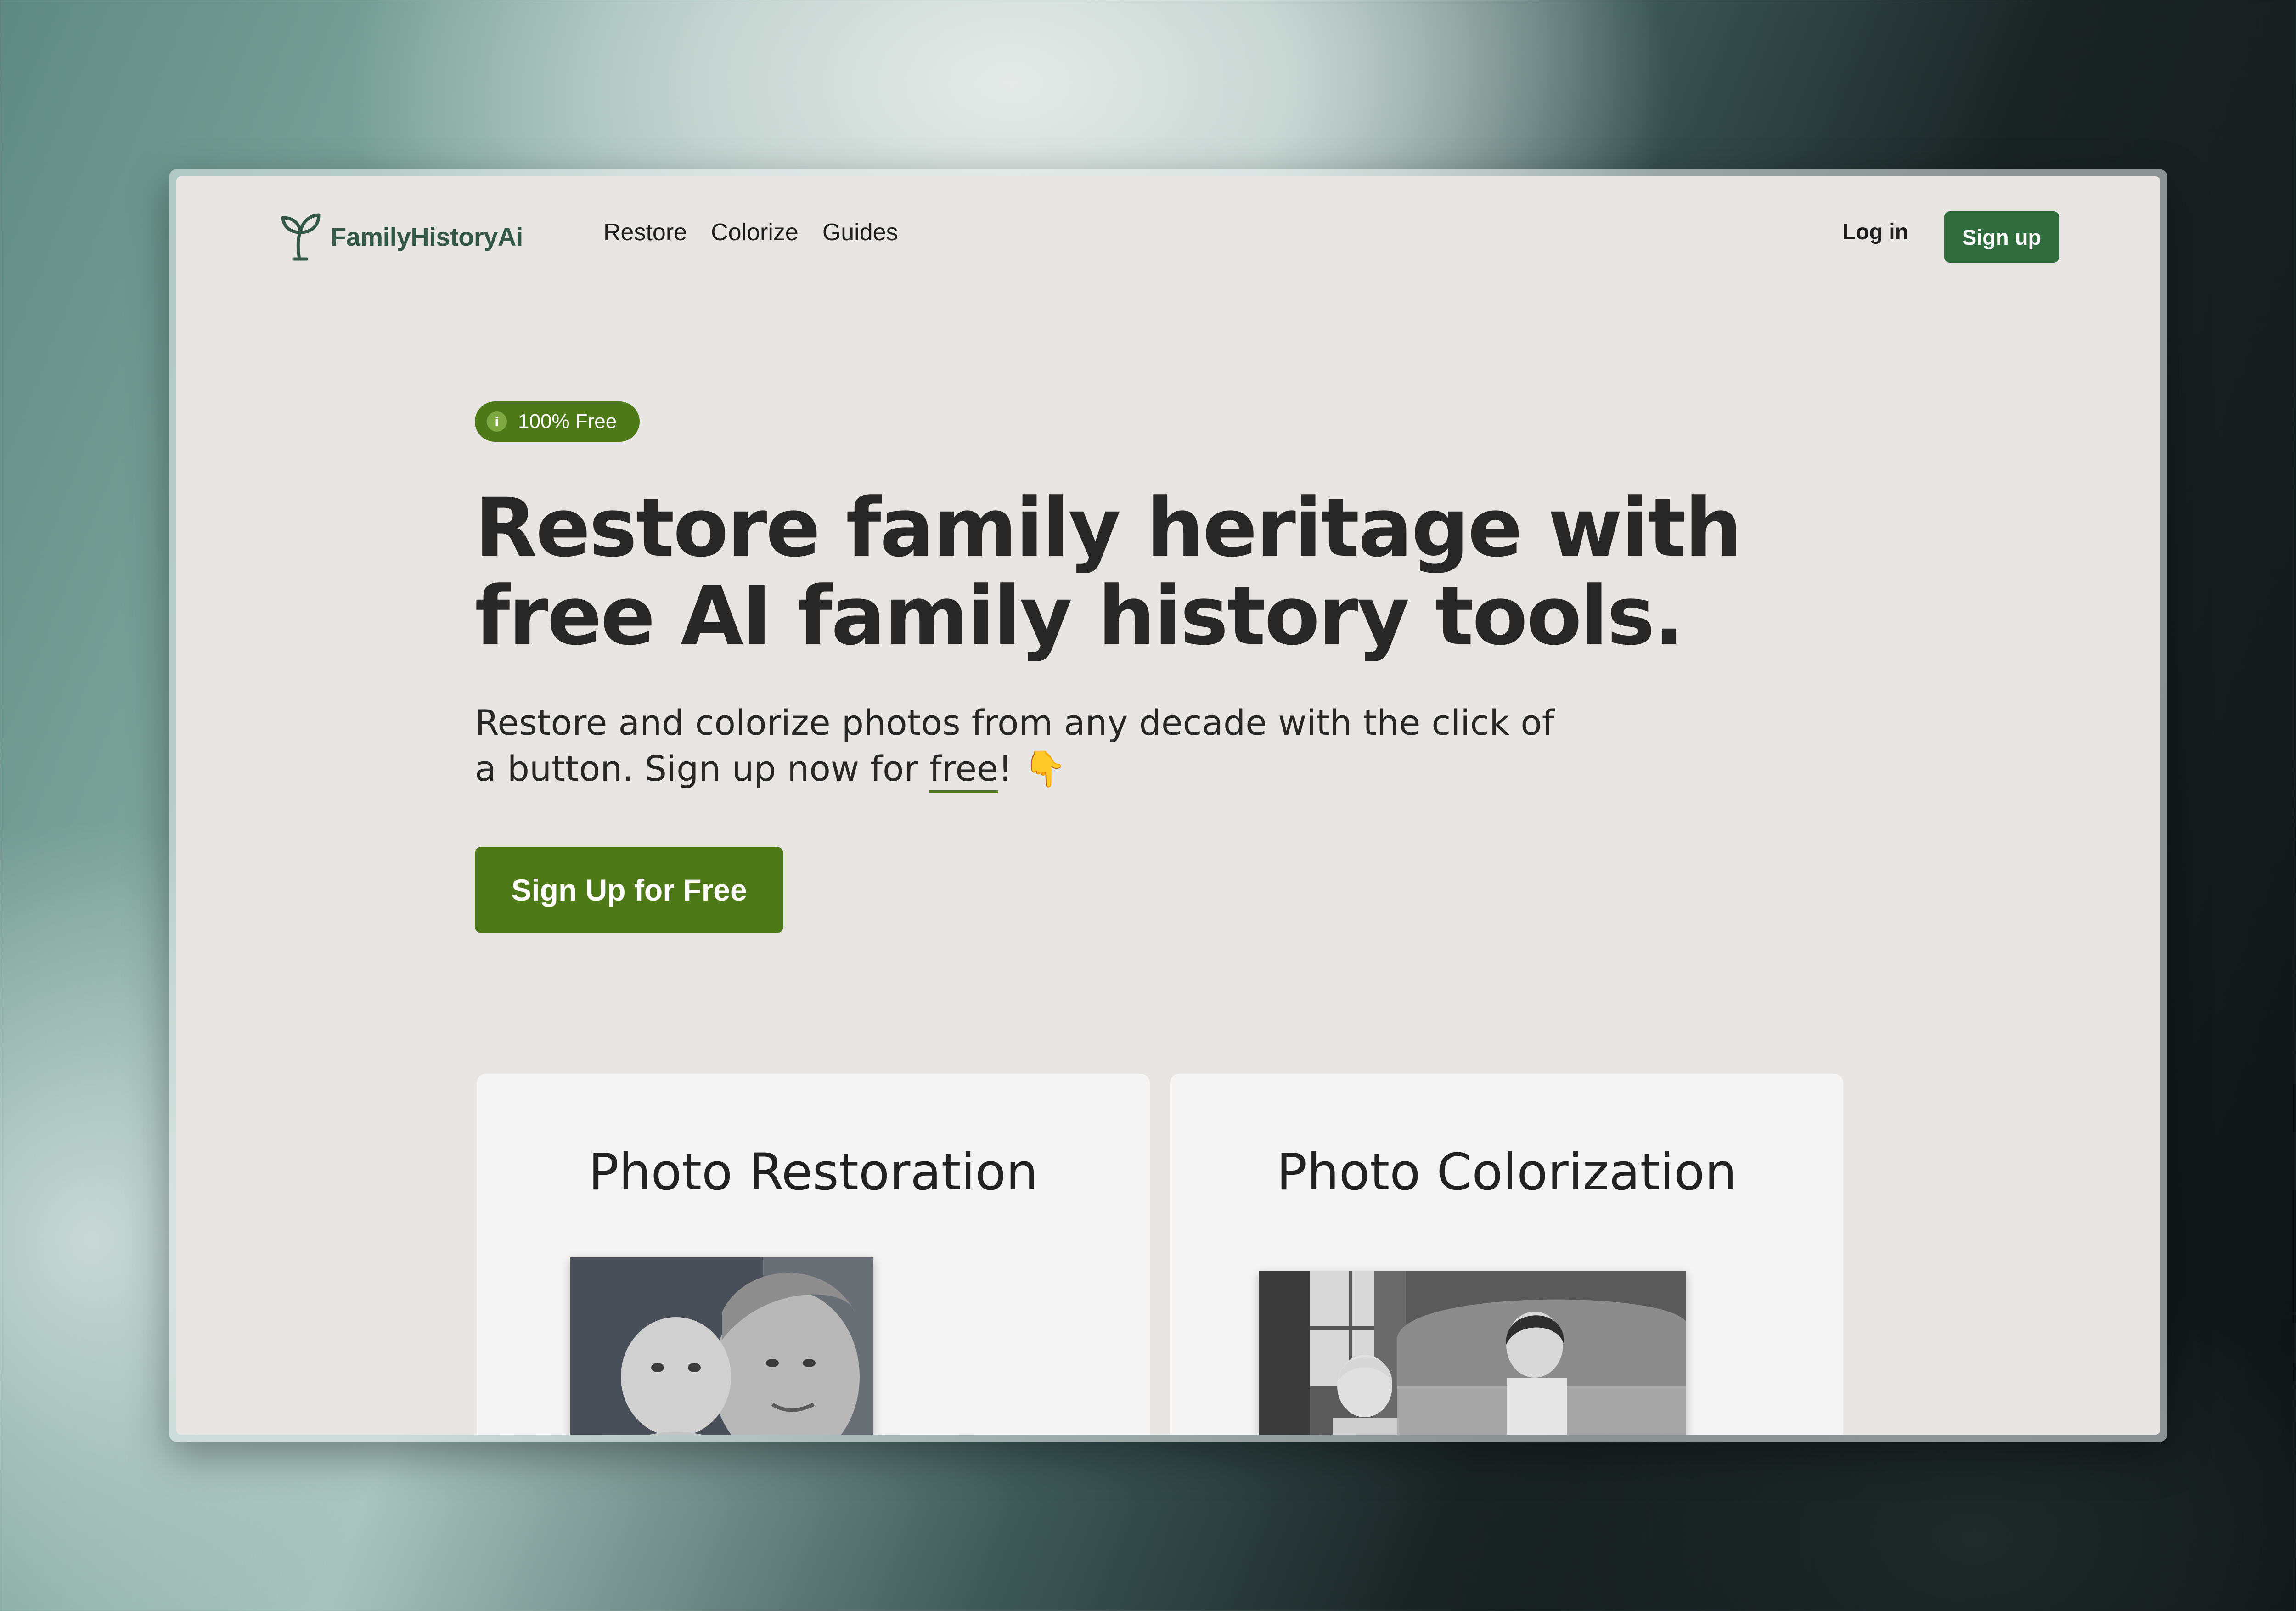 This screenshot has width=2296, height=1611. Describe the element at coordinates (497, 422) in the screenshot. I see `info-icon: i` at that location.